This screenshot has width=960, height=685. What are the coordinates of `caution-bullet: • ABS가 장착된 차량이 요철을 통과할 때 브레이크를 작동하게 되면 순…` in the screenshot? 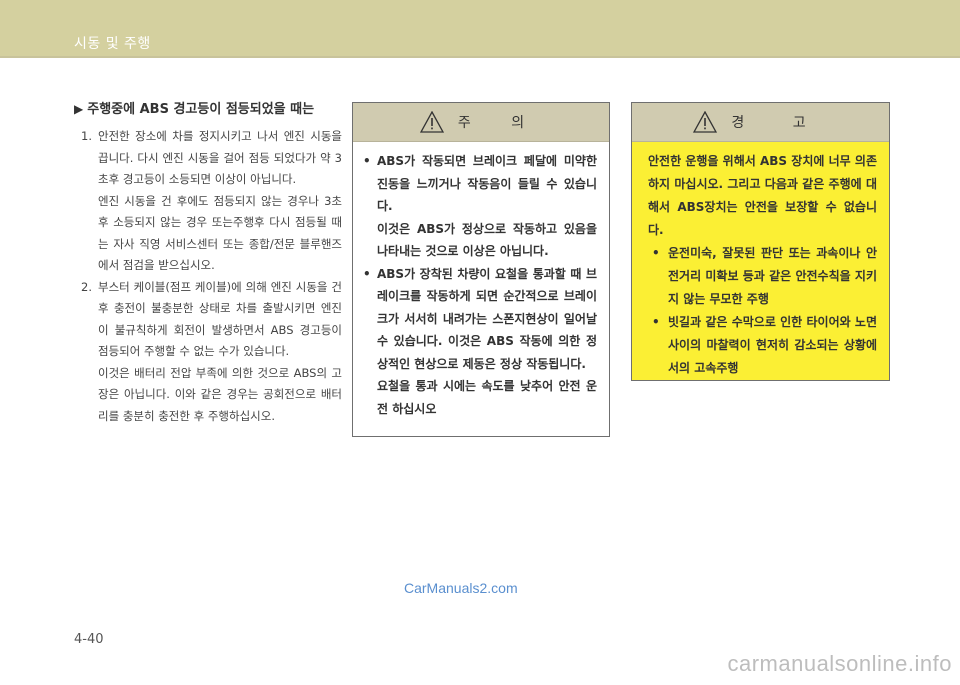 It's located at (480, 342).